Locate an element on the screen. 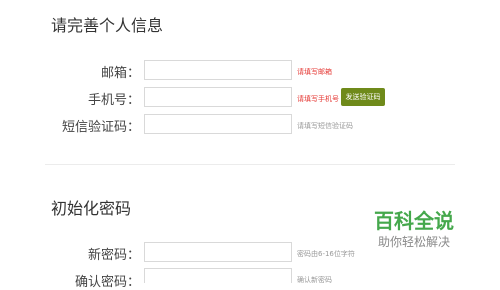  password-section-title: 初始化密码 is located at coordinates (91, 208).